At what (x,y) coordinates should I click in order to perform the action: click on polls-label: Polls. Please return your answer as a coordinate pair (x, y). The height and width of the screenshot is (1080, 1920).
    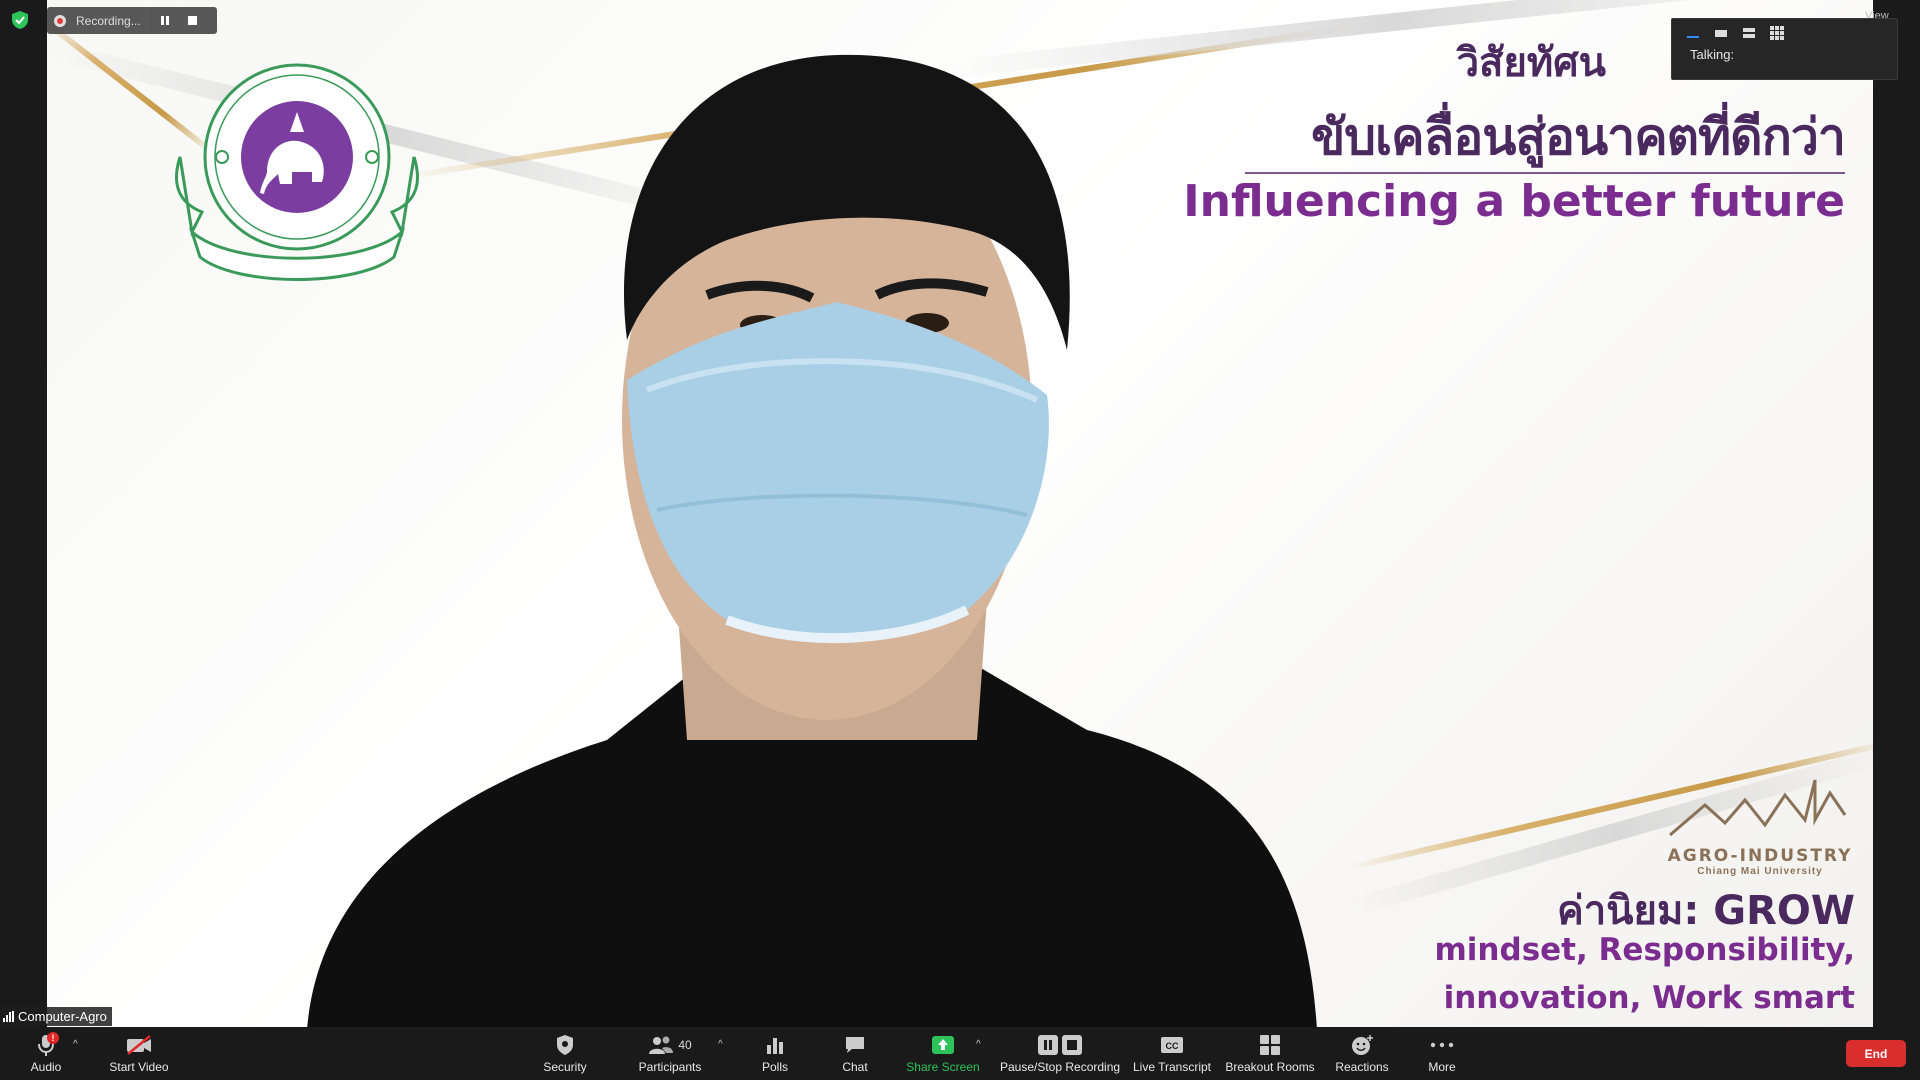
    Looking at the image, I should click on (774, 1067).